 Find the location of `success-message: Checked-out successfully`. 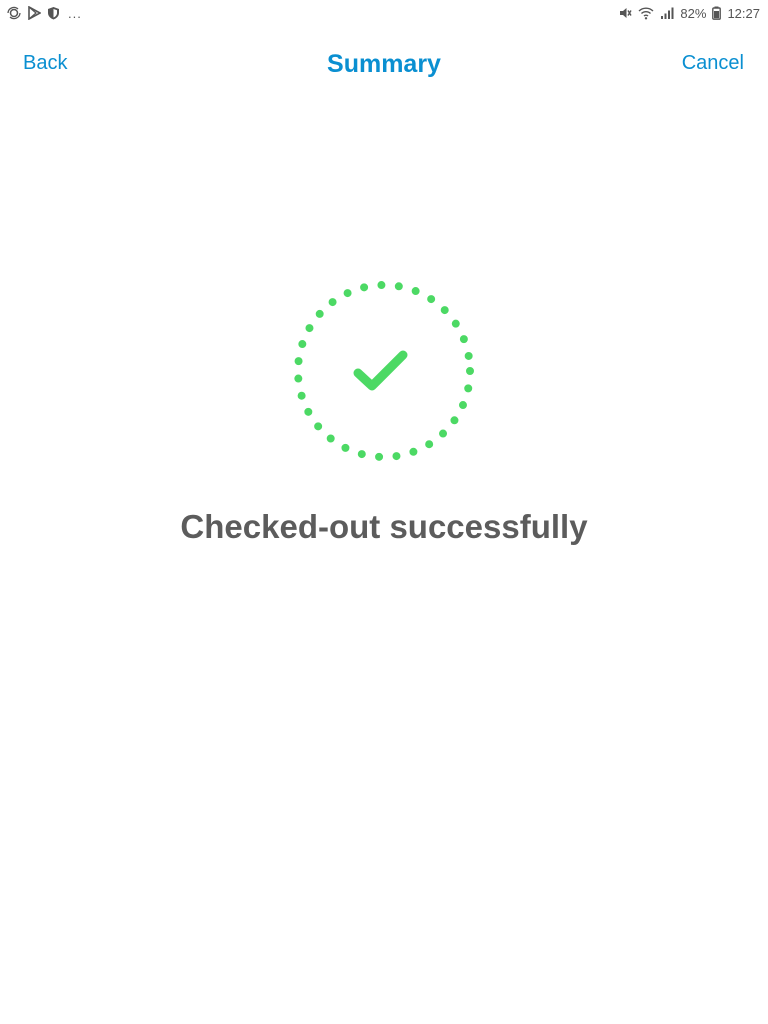

success-message: Checked-out successfully is located at coordinates (384, 526).